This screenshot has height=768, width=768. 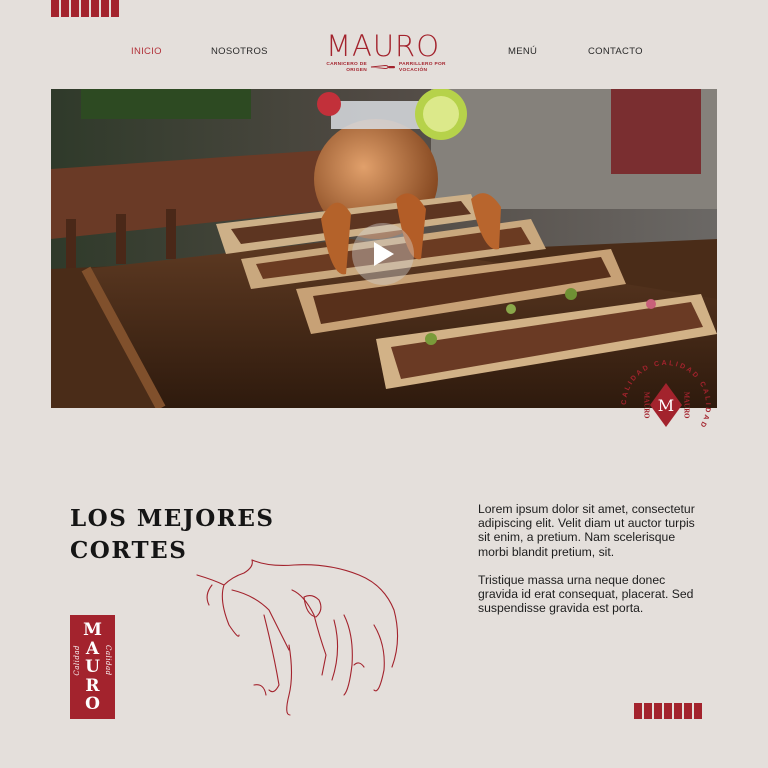 I want to click on brand-name: MAURO, so click(x=383, y=46).